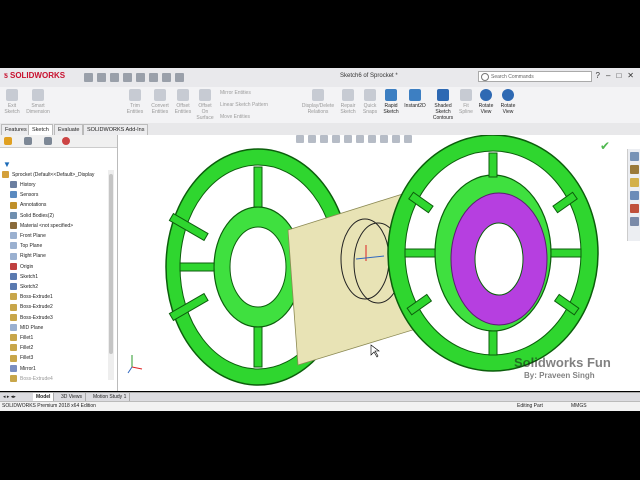 Image resolution: width=640 pixels, height=480 pixels. What do you see at coordinates (27, 358) in the screenshot?
I see `tree-item-label: Fillet3` at bounding box center [27, 358].